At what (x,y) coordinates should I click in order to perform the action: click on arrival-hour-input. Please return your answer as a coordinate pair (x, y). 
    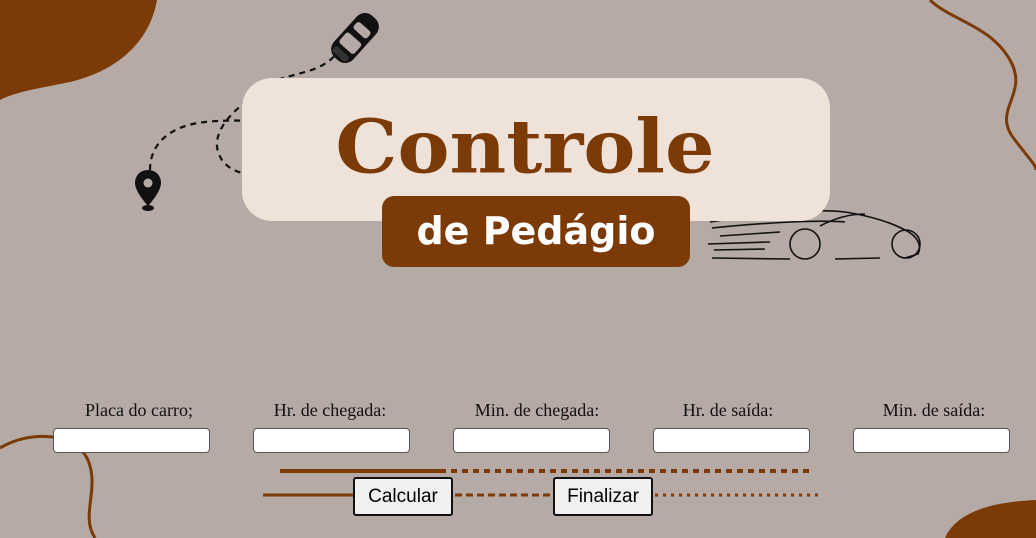
    Looking at the image, I should click on (331, 440).